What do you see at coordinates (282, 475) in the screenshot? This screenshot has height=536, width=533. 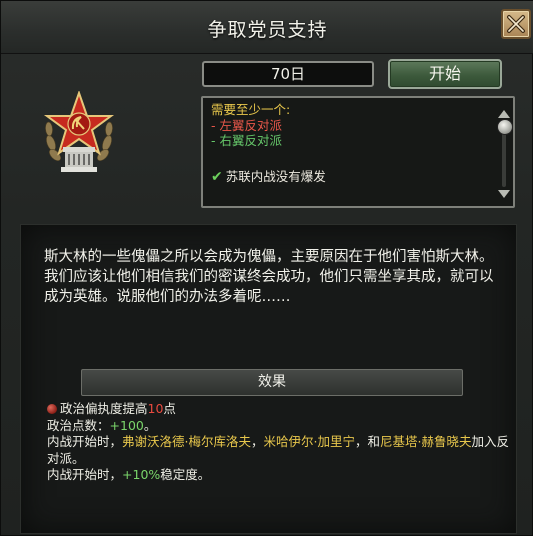 I see `effect-stability: 内战开始时，+10%稳定度。` at bounding box center [282, 475].